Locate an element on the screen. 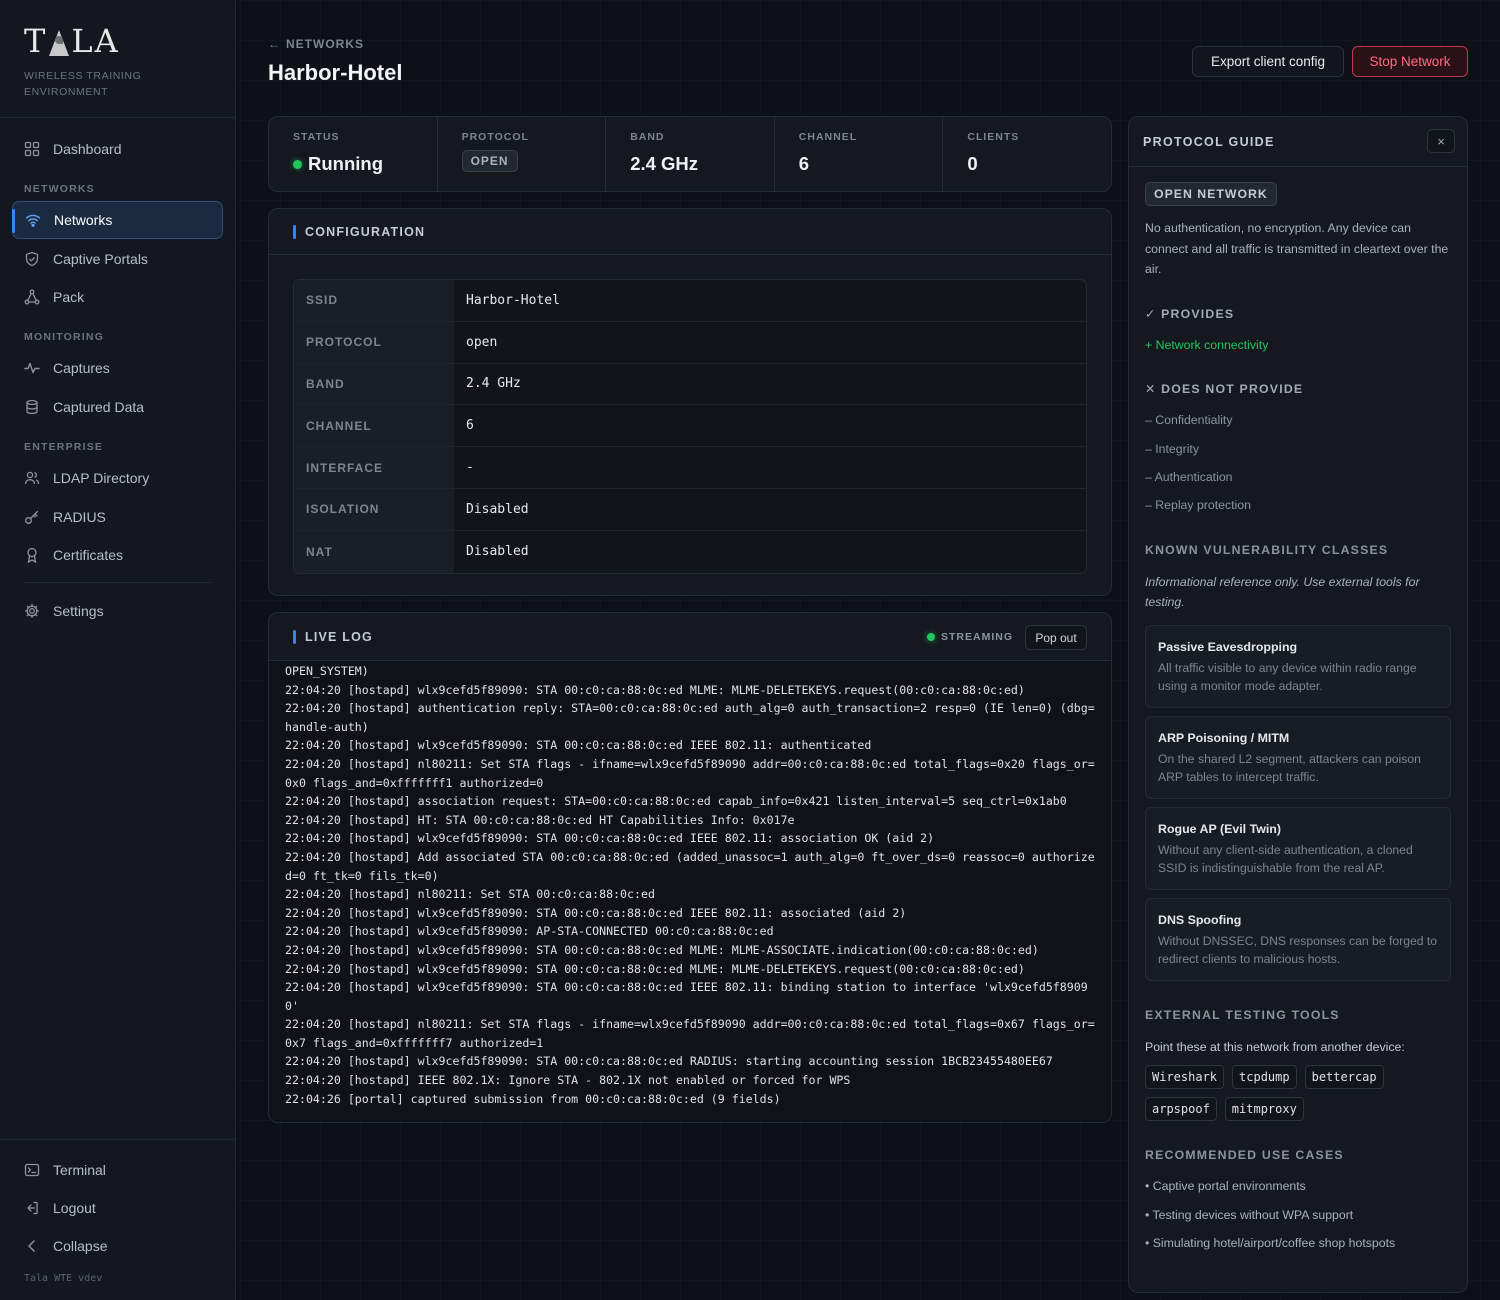 This screenshot has width=1500, height=1300. sidebar-item-captures: Captures is located at coordinates (117, 368).